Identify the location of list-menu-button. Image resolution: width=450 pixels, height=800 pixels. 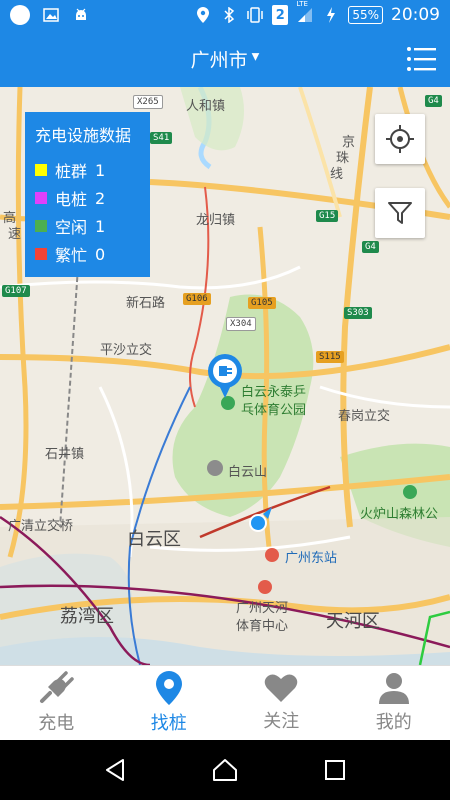
(421, 59).